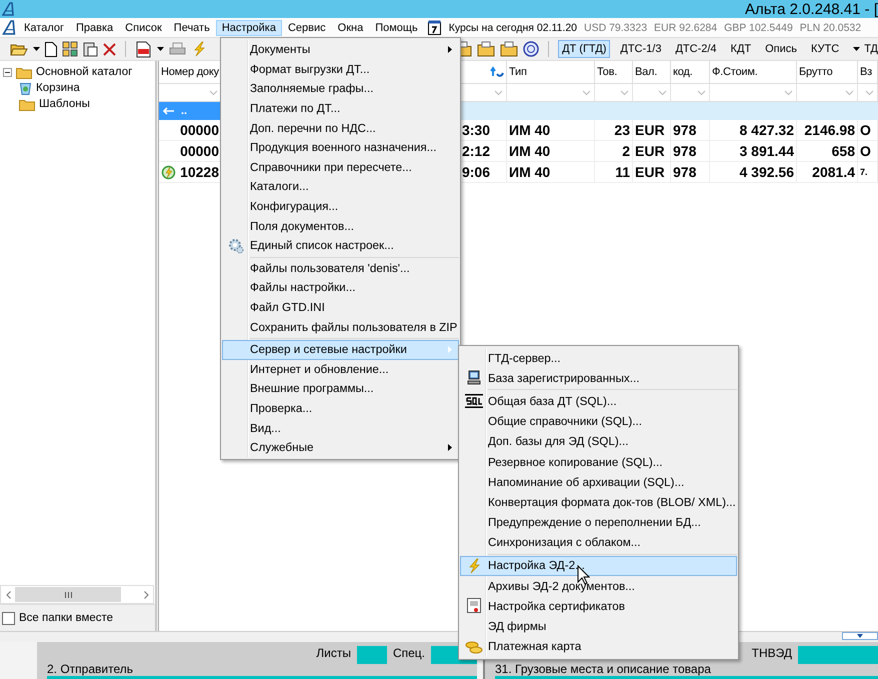 The height and width of the screenshot is (679, 878). What do you see at coordinates (652, 151) in the screenshot?
I see `table-cell: EUR` at bounding box center [652, 151].